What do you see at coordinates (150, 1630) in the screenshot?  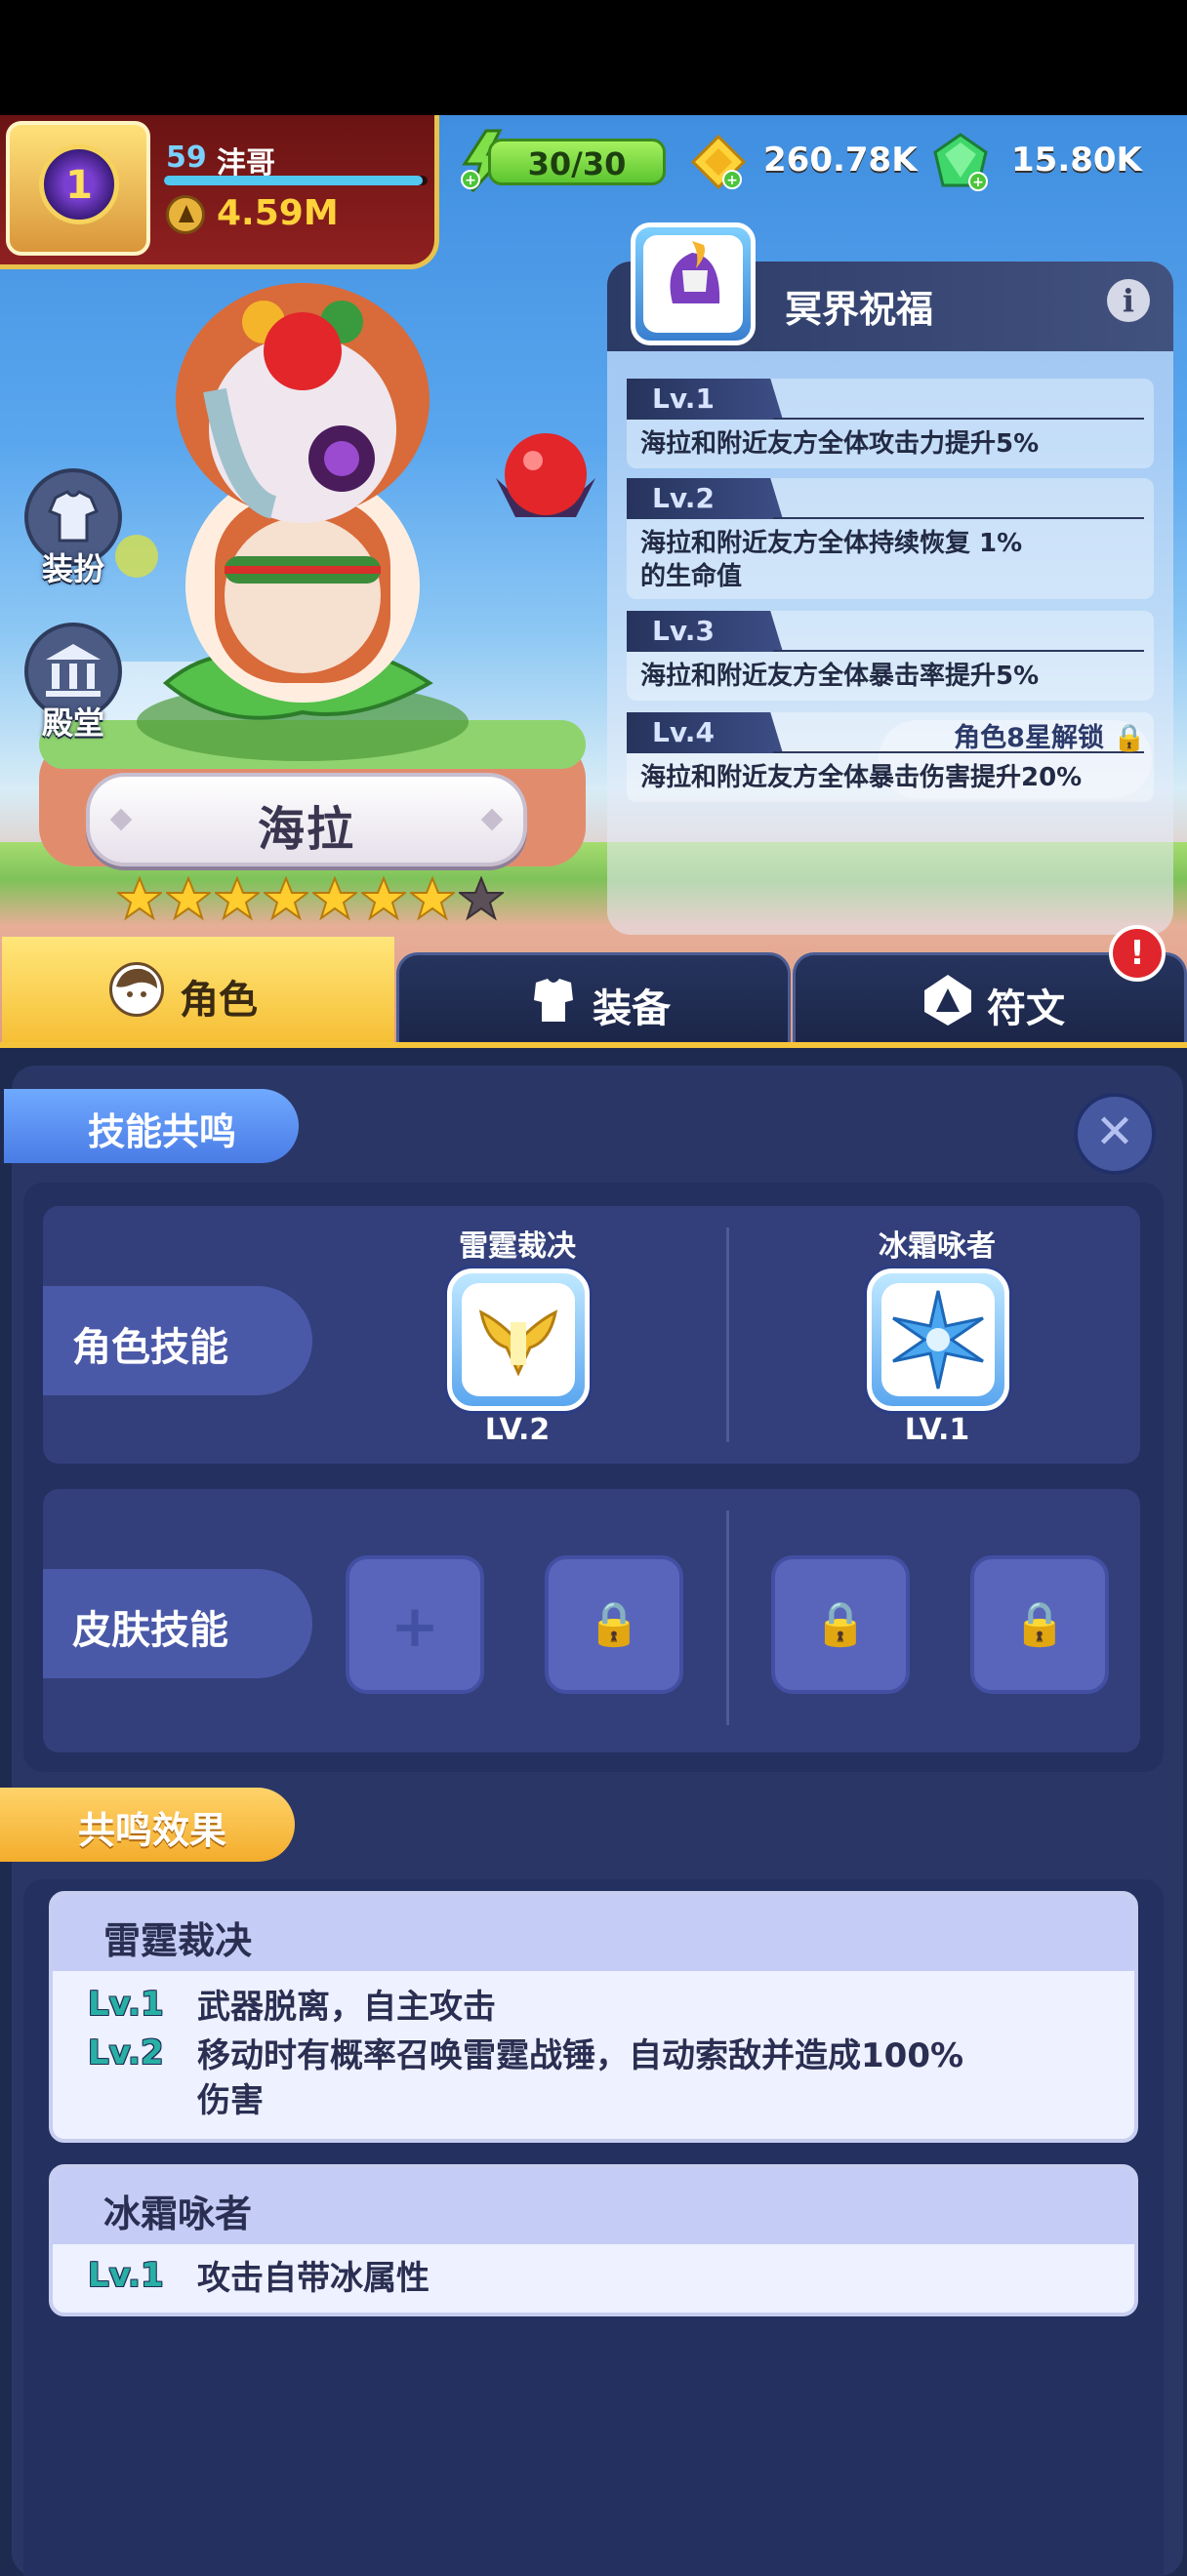 I see `skin-skill-label: 皮肤技能` at bounding box center [150, 1630].